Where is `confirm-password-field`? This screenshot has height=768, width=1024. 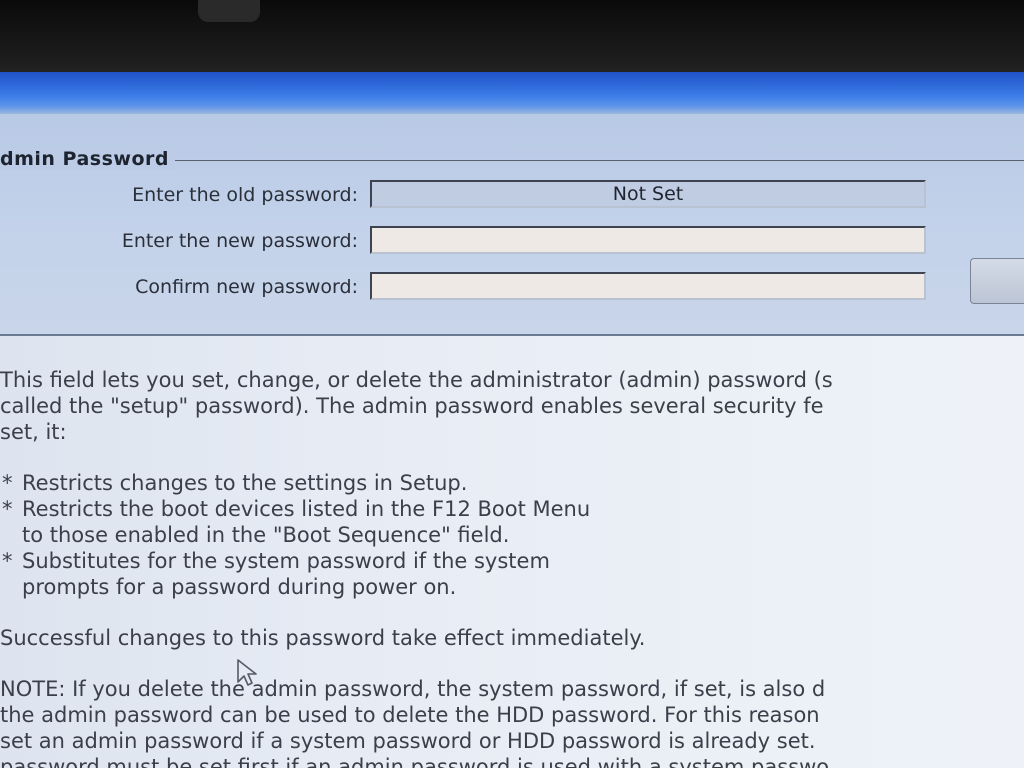 confirm-password-field is located at coordinates (648, 286).